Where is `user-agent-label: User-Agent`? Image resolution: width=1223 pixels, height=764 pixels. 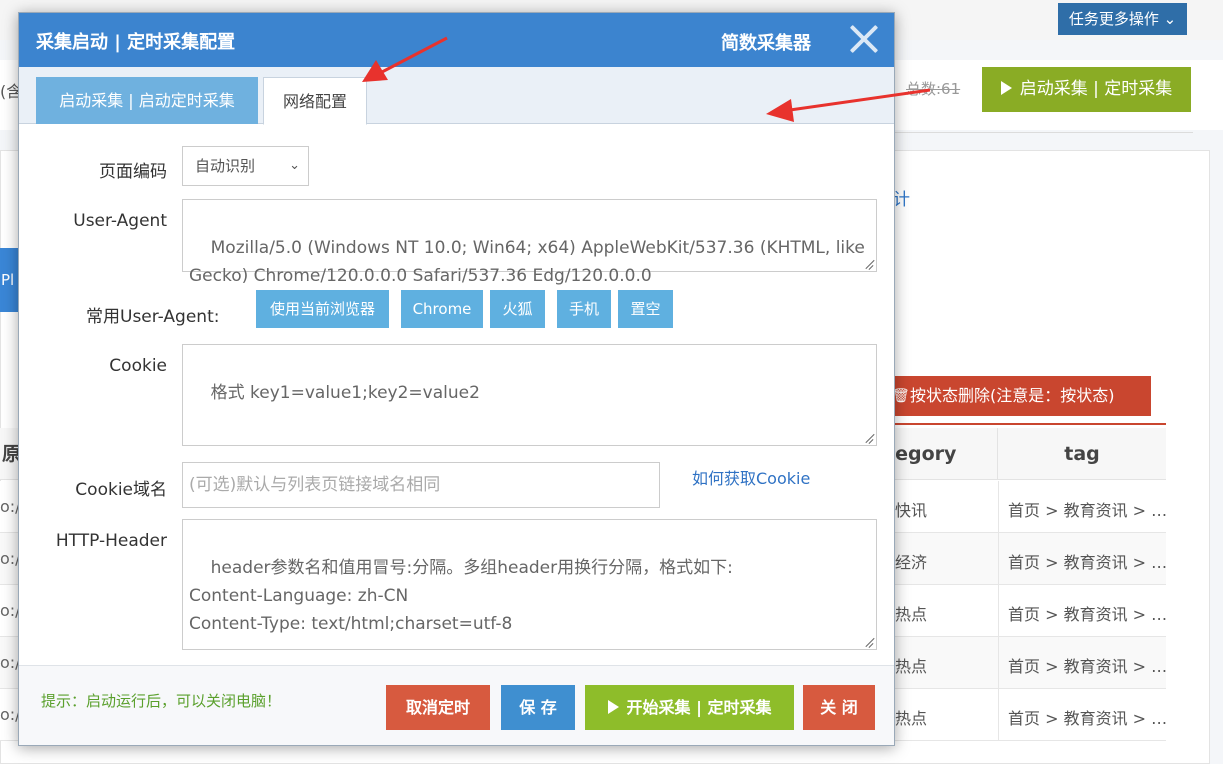 user-agent-label: User-Agent is located at coordinates (120, 221).